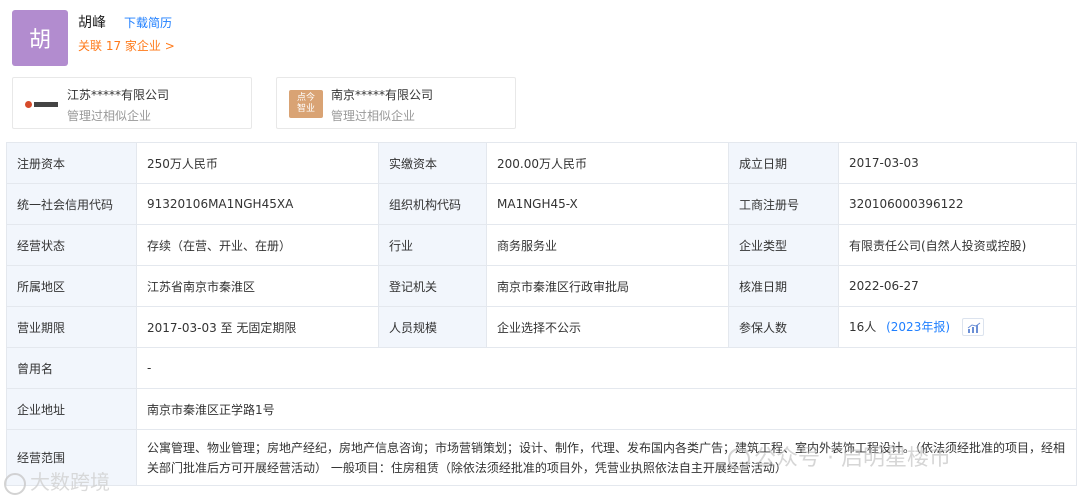  Describe the element at coordinates (257, 204) in the screenshot. I see `credit-code: 91320106MA1NGH45XA` at that location.